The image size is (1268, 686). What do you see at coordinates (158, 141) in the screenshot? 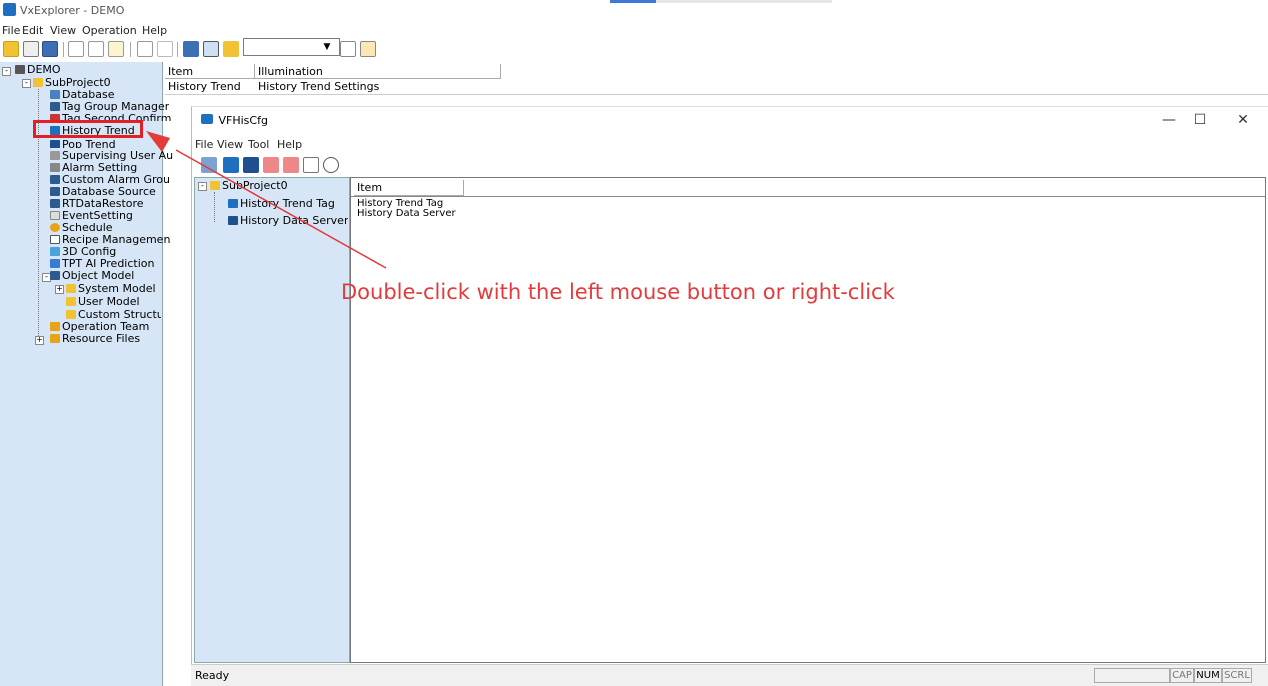
I see `arrow-head` at bounding box center [158, 141].